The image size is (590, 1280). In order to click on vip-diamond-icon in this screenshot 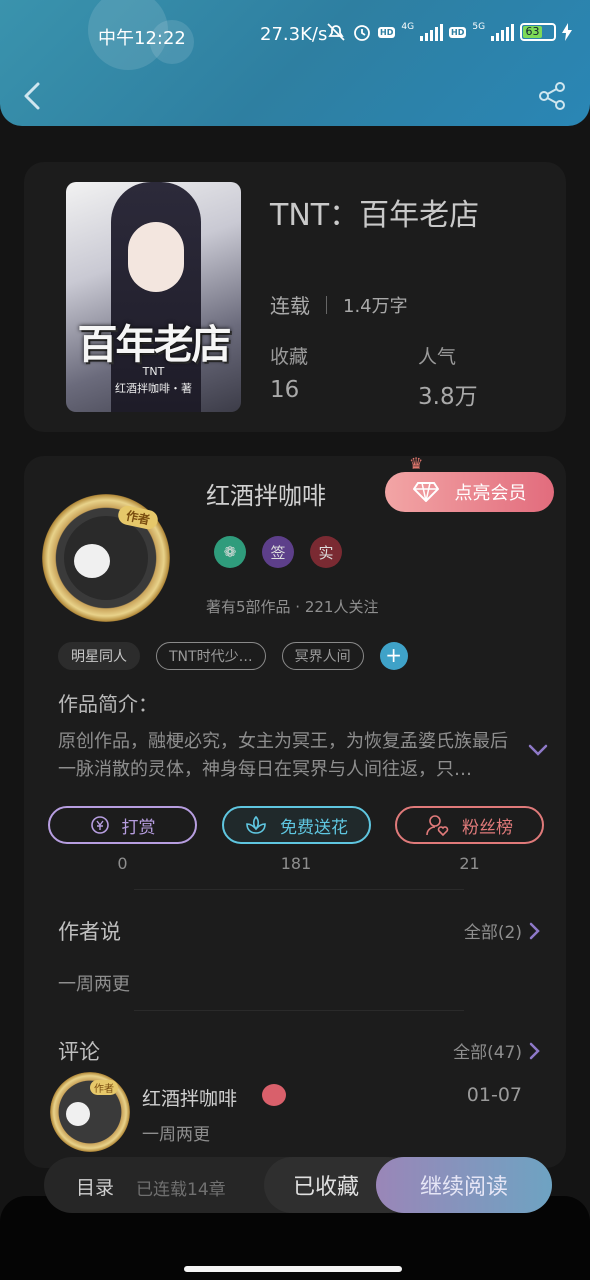, I will do `click(274, 1095)`.